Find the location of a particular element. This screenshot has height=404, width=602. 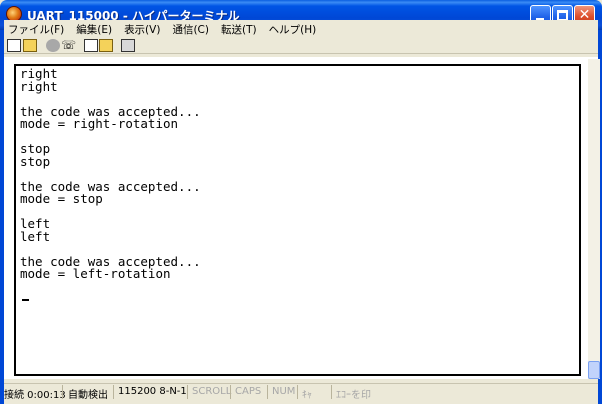

send-icon is located at coordinates (91, 45).